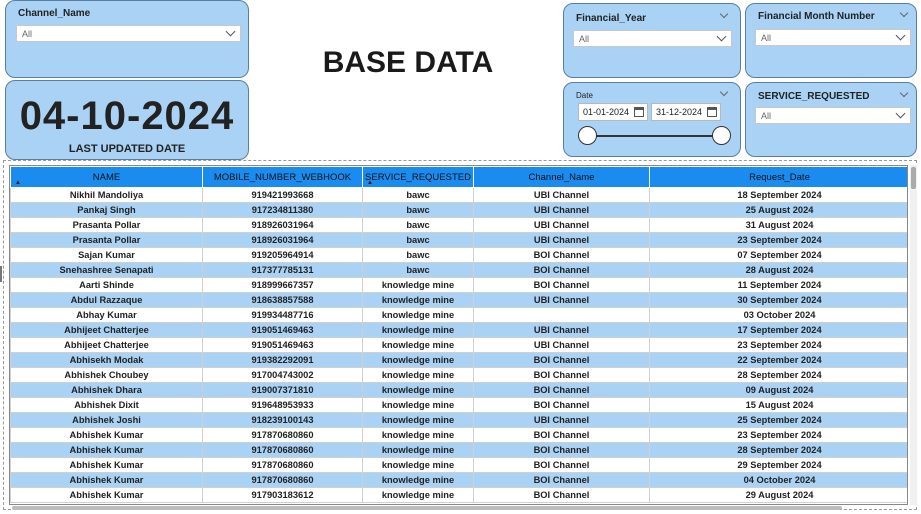 This screenshot has height=514, width=921. What do you see at coordinates (106, 255) in the screenshot?
I see `table-cell: Sajan Kumar` at bounding box center [106, 255].